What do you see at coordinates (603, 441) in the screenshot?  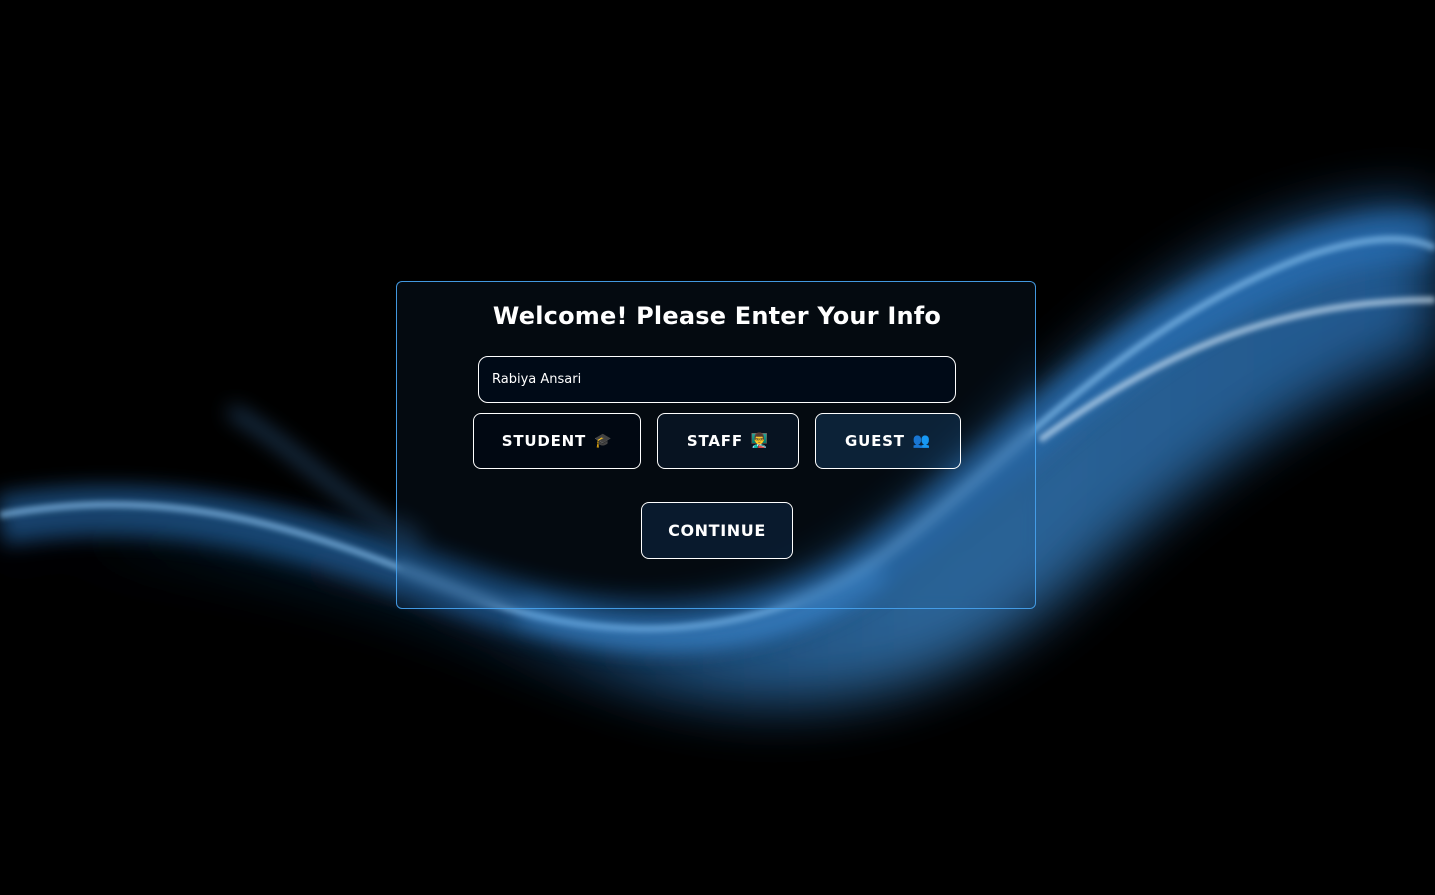 I see `graduation-cap-icon: 🎓` at bounding box center [603, 441].